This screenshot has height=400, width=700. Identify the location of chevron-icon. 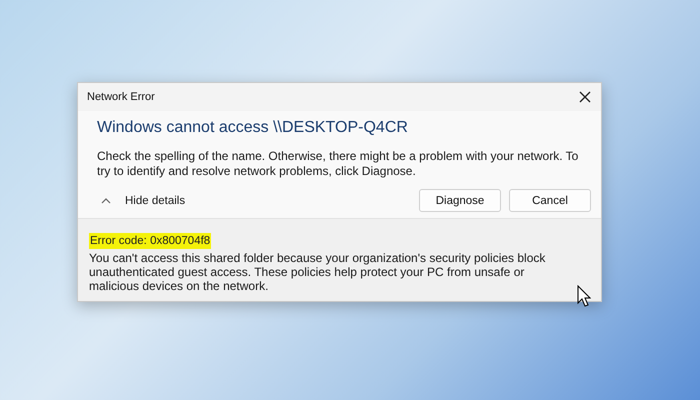
(106, 201).